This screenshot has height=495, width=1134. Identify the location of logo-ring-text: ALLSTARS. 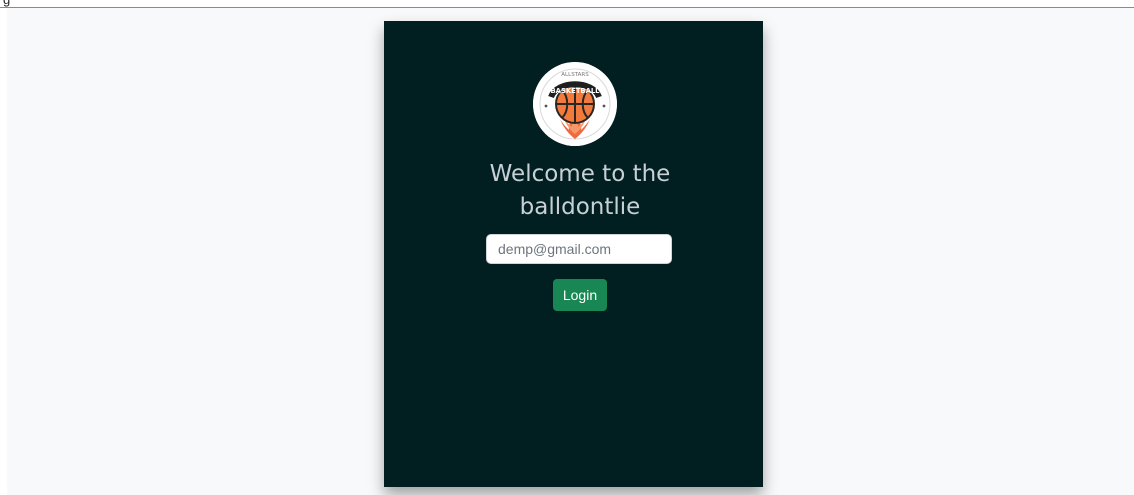
(575, 75).